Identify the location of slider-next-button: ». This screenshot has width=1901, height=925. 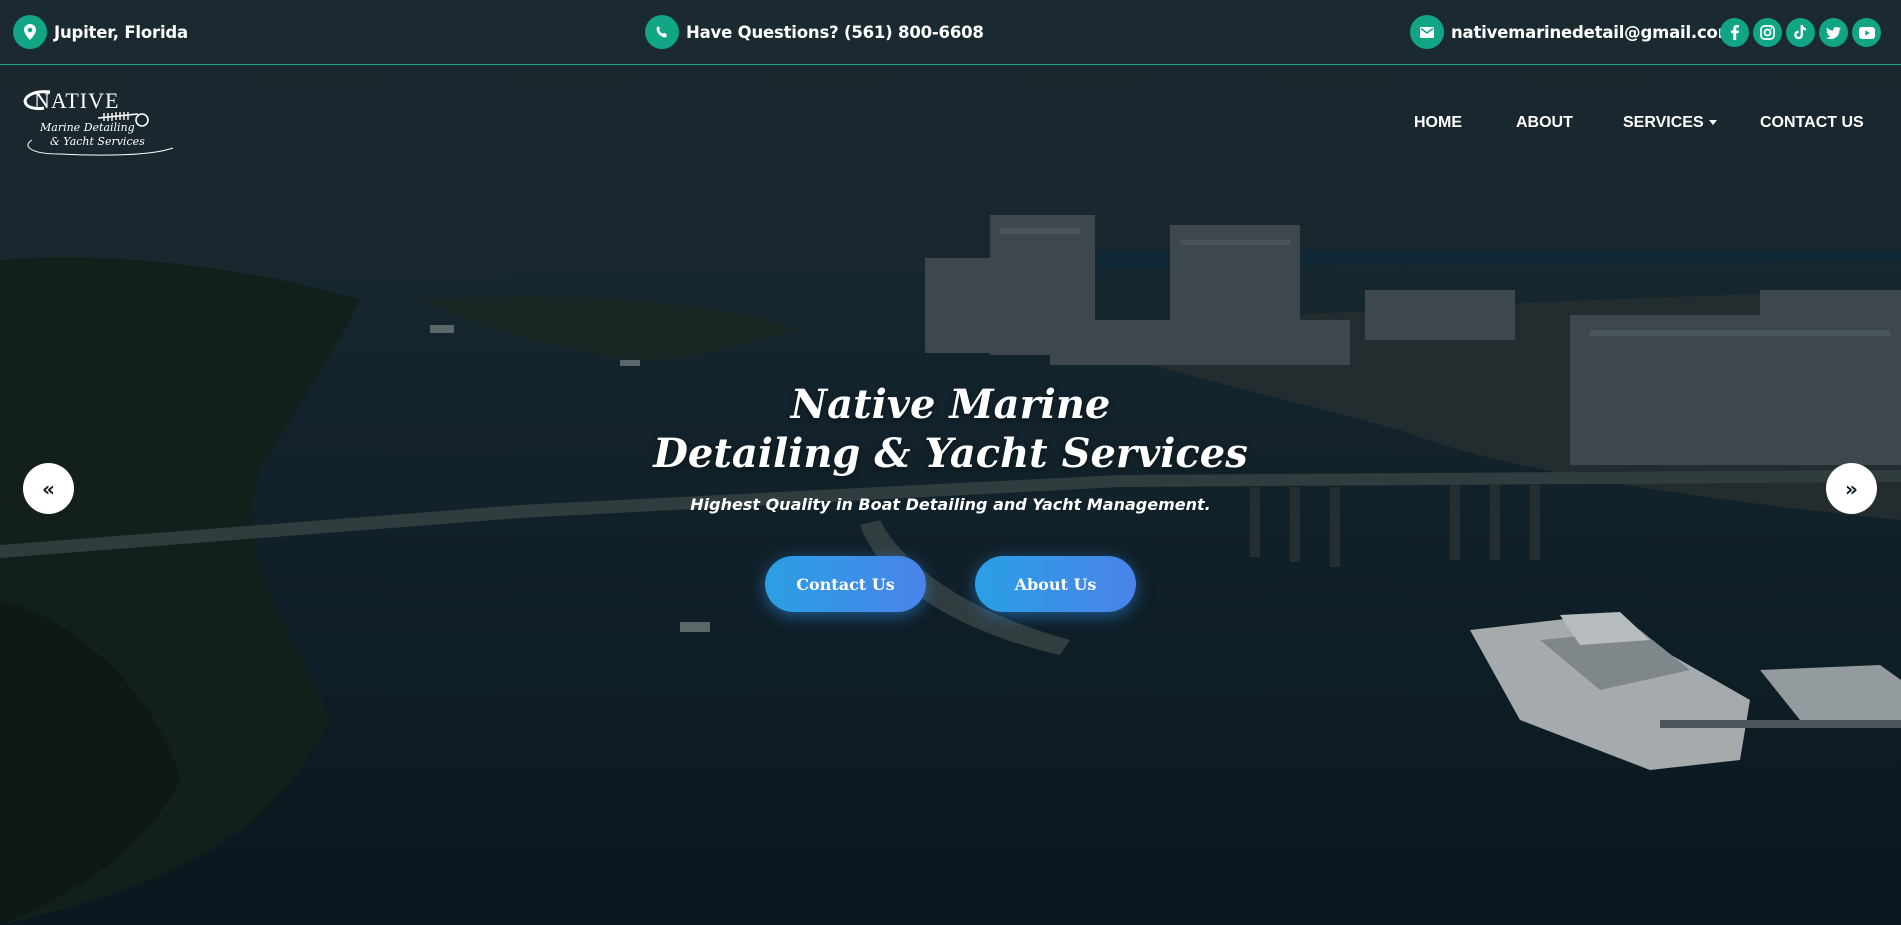
(1851, 488).